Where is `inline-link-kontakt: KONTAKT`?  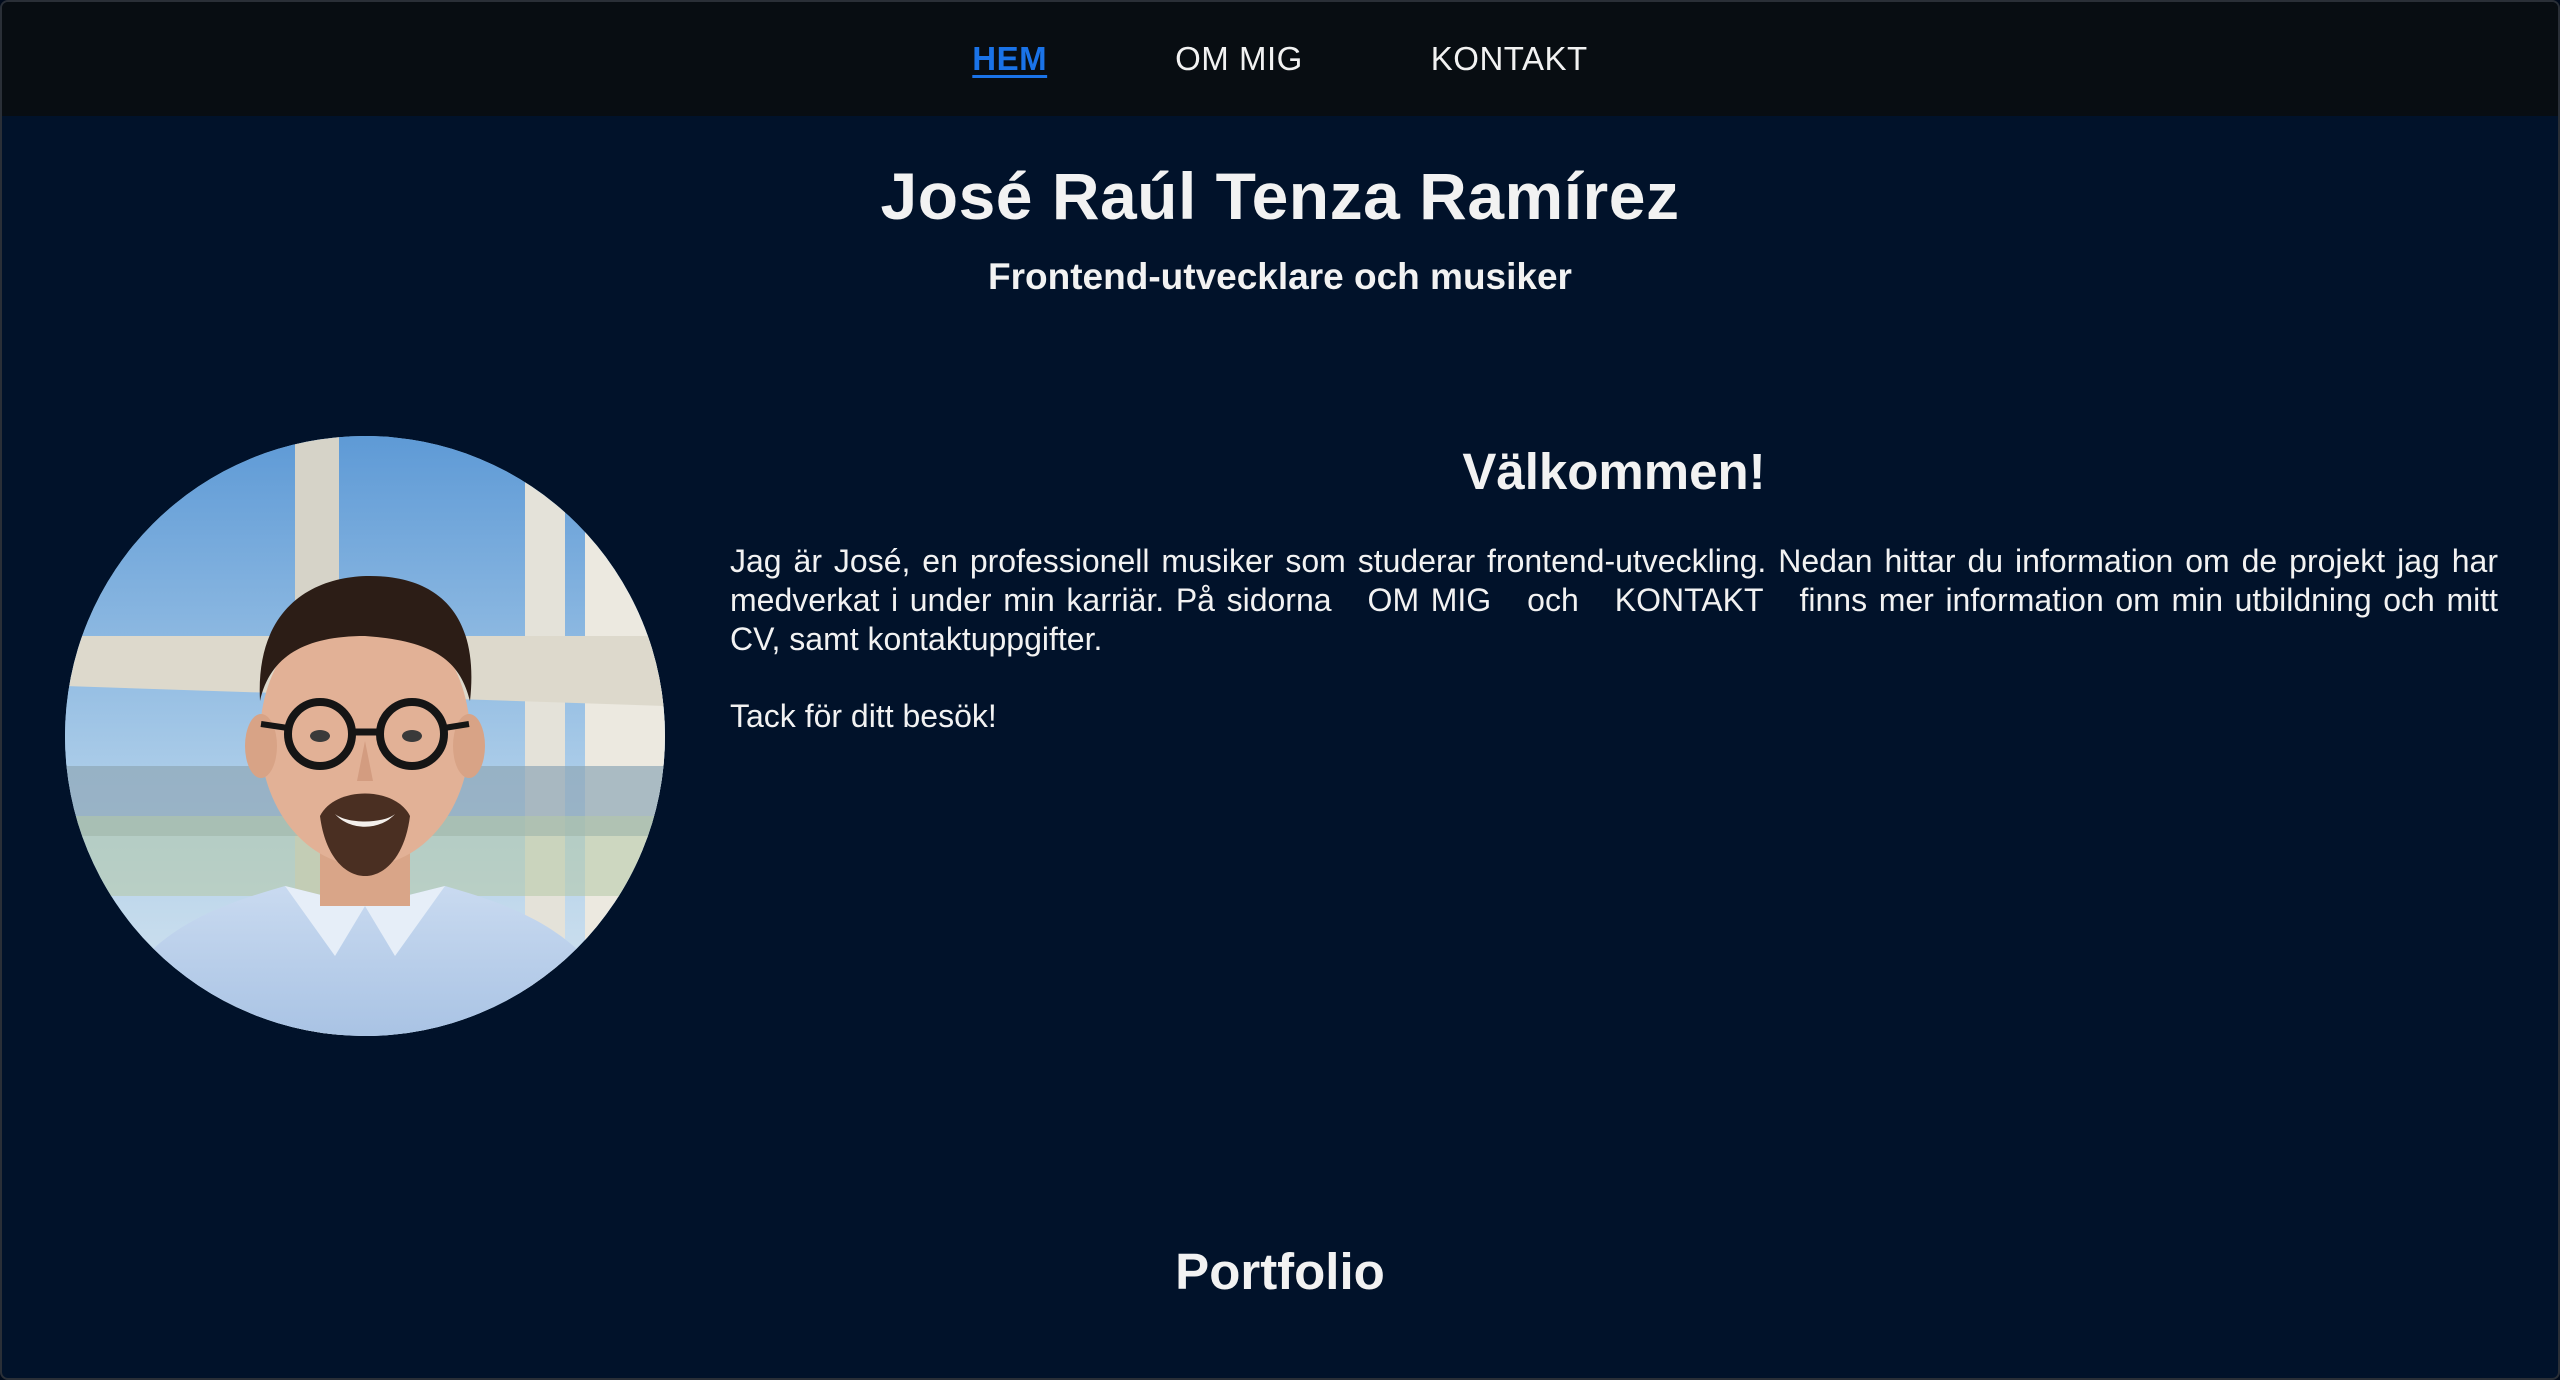
inline-link-kontakt: KONTAKT is located at coordinates (1689, 600).